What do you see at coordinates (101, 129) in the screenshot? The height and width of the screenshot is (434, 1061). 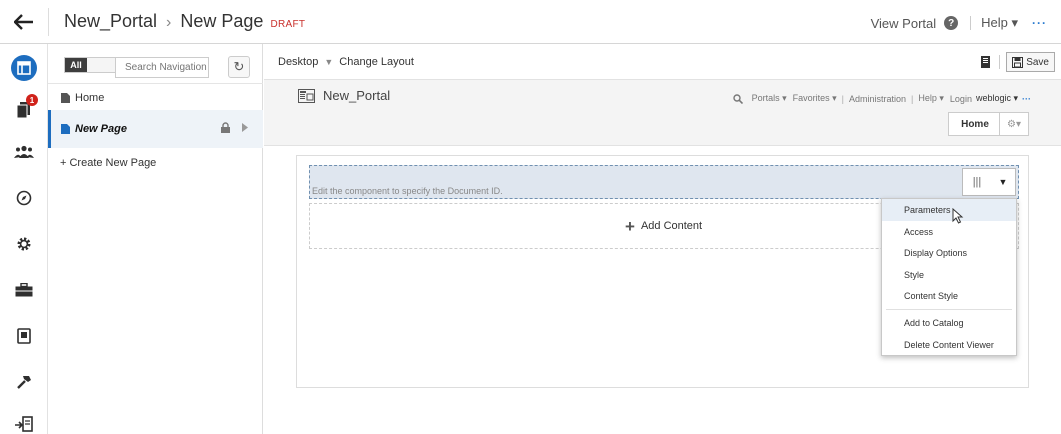 I see `nav-item-label: New Page` at bounding box center [101, 129].